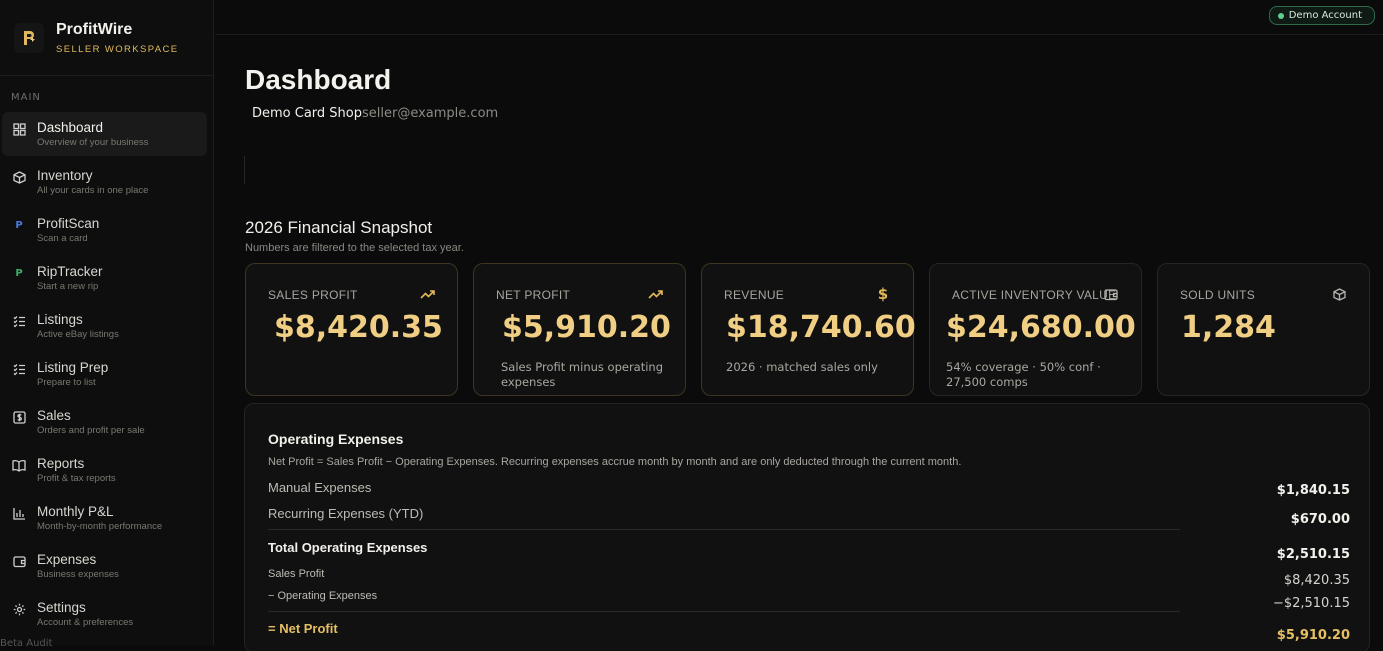 Image resolution: width=1383 pixels, height=651 pixels. What do you see at coordinates (19, 513) in the screenshot?
I see `bar-chart-icon` at bounding box center [19, 513].